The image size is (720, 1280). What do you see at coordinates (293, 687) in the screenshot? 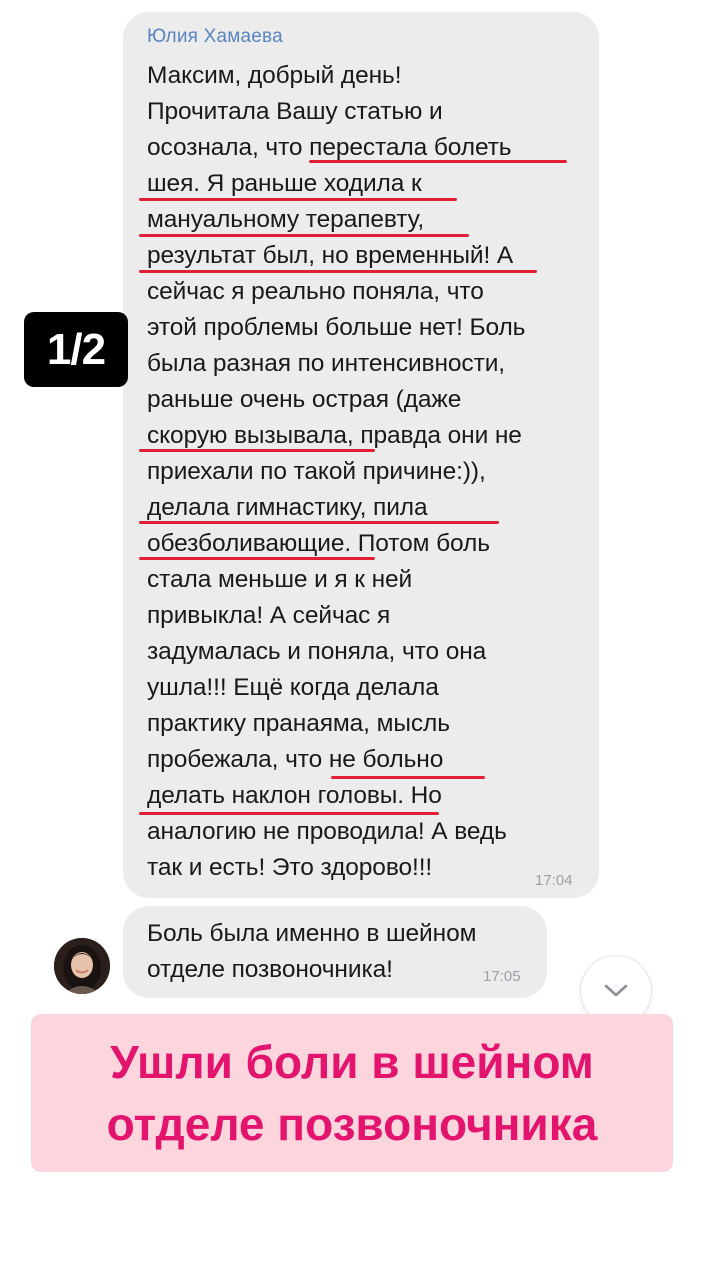
I see `message-line: ушла!!! Ещё когда делала` at bounding box center [293, 687].